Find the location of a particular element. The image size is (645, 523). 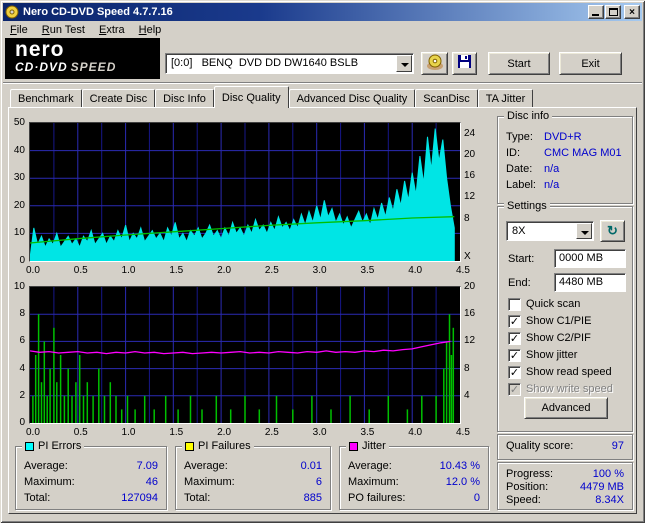

titlebar: Nero CD-DVD Speed 4.7.7.16 × is located at coordinates (322, 12).